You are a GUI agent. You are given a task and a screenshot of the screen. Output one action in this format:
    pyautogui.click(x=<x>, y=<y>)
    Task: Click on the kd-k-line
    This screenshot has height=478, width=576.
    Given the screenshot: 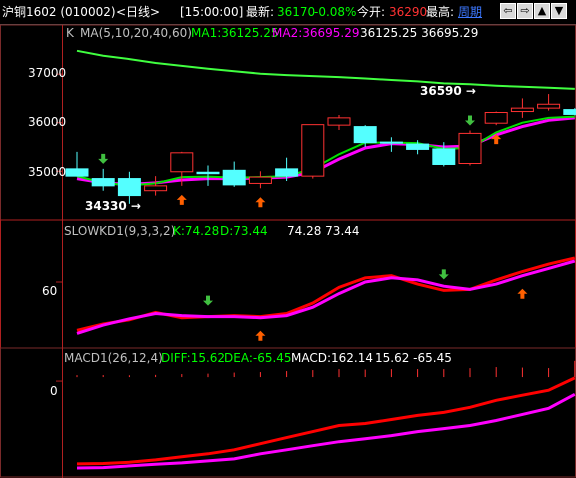 What is the action you would take?
    pyautogui.click(x=326, y=294)
    